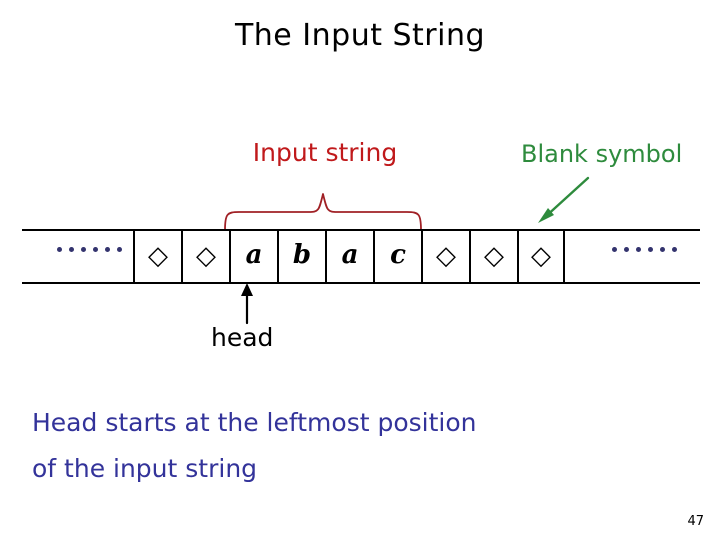  What do you see at coordinates (323, 212) in the screenshot?
I see `input-string-brace-icon` at bounding box center [323, 212].